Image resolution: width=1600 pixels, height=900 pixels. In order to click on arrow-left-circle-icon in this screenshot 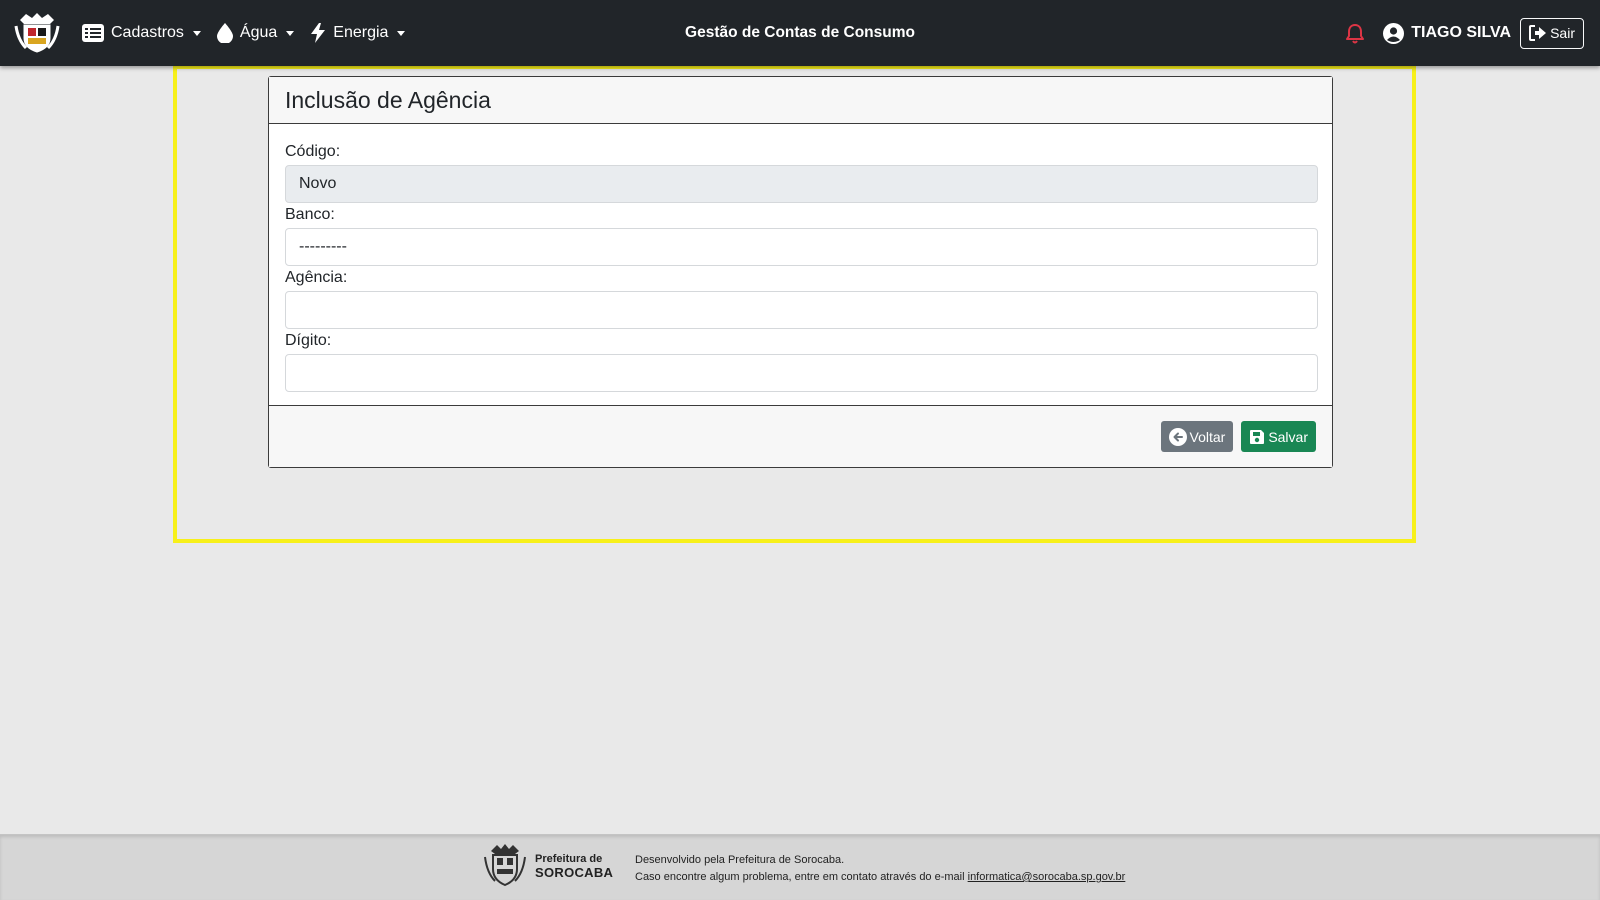, I will do `click(1177, 436)`.